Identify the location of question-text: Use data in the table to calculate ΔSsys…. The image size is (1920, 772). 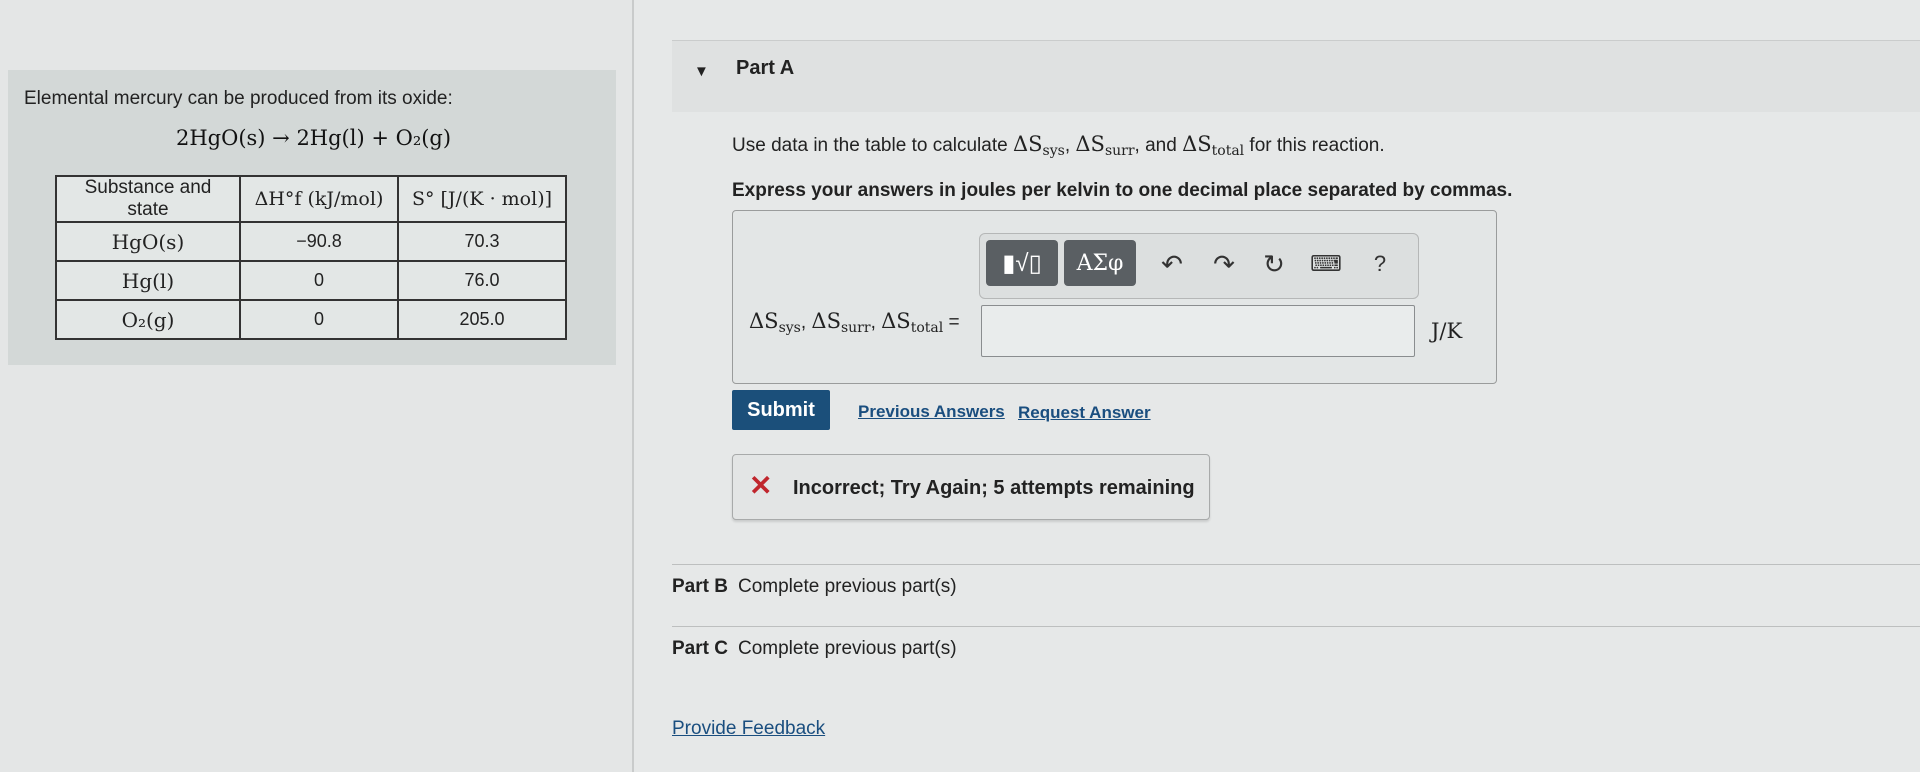
(1058, 145).